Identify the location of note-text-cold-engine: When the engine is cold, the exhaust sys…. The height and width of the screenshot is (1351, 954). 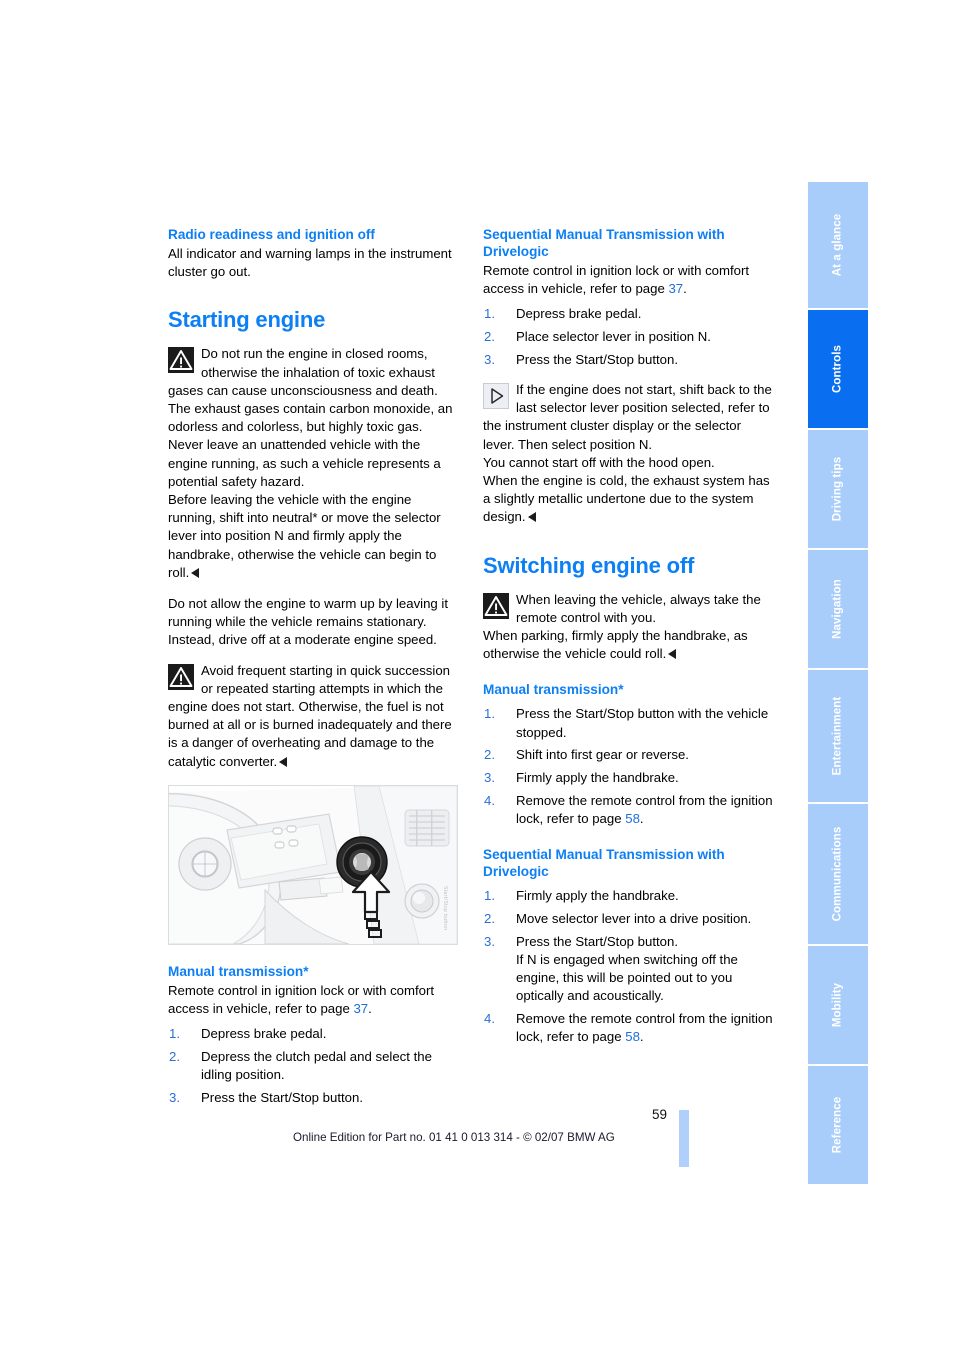
(626, 499).